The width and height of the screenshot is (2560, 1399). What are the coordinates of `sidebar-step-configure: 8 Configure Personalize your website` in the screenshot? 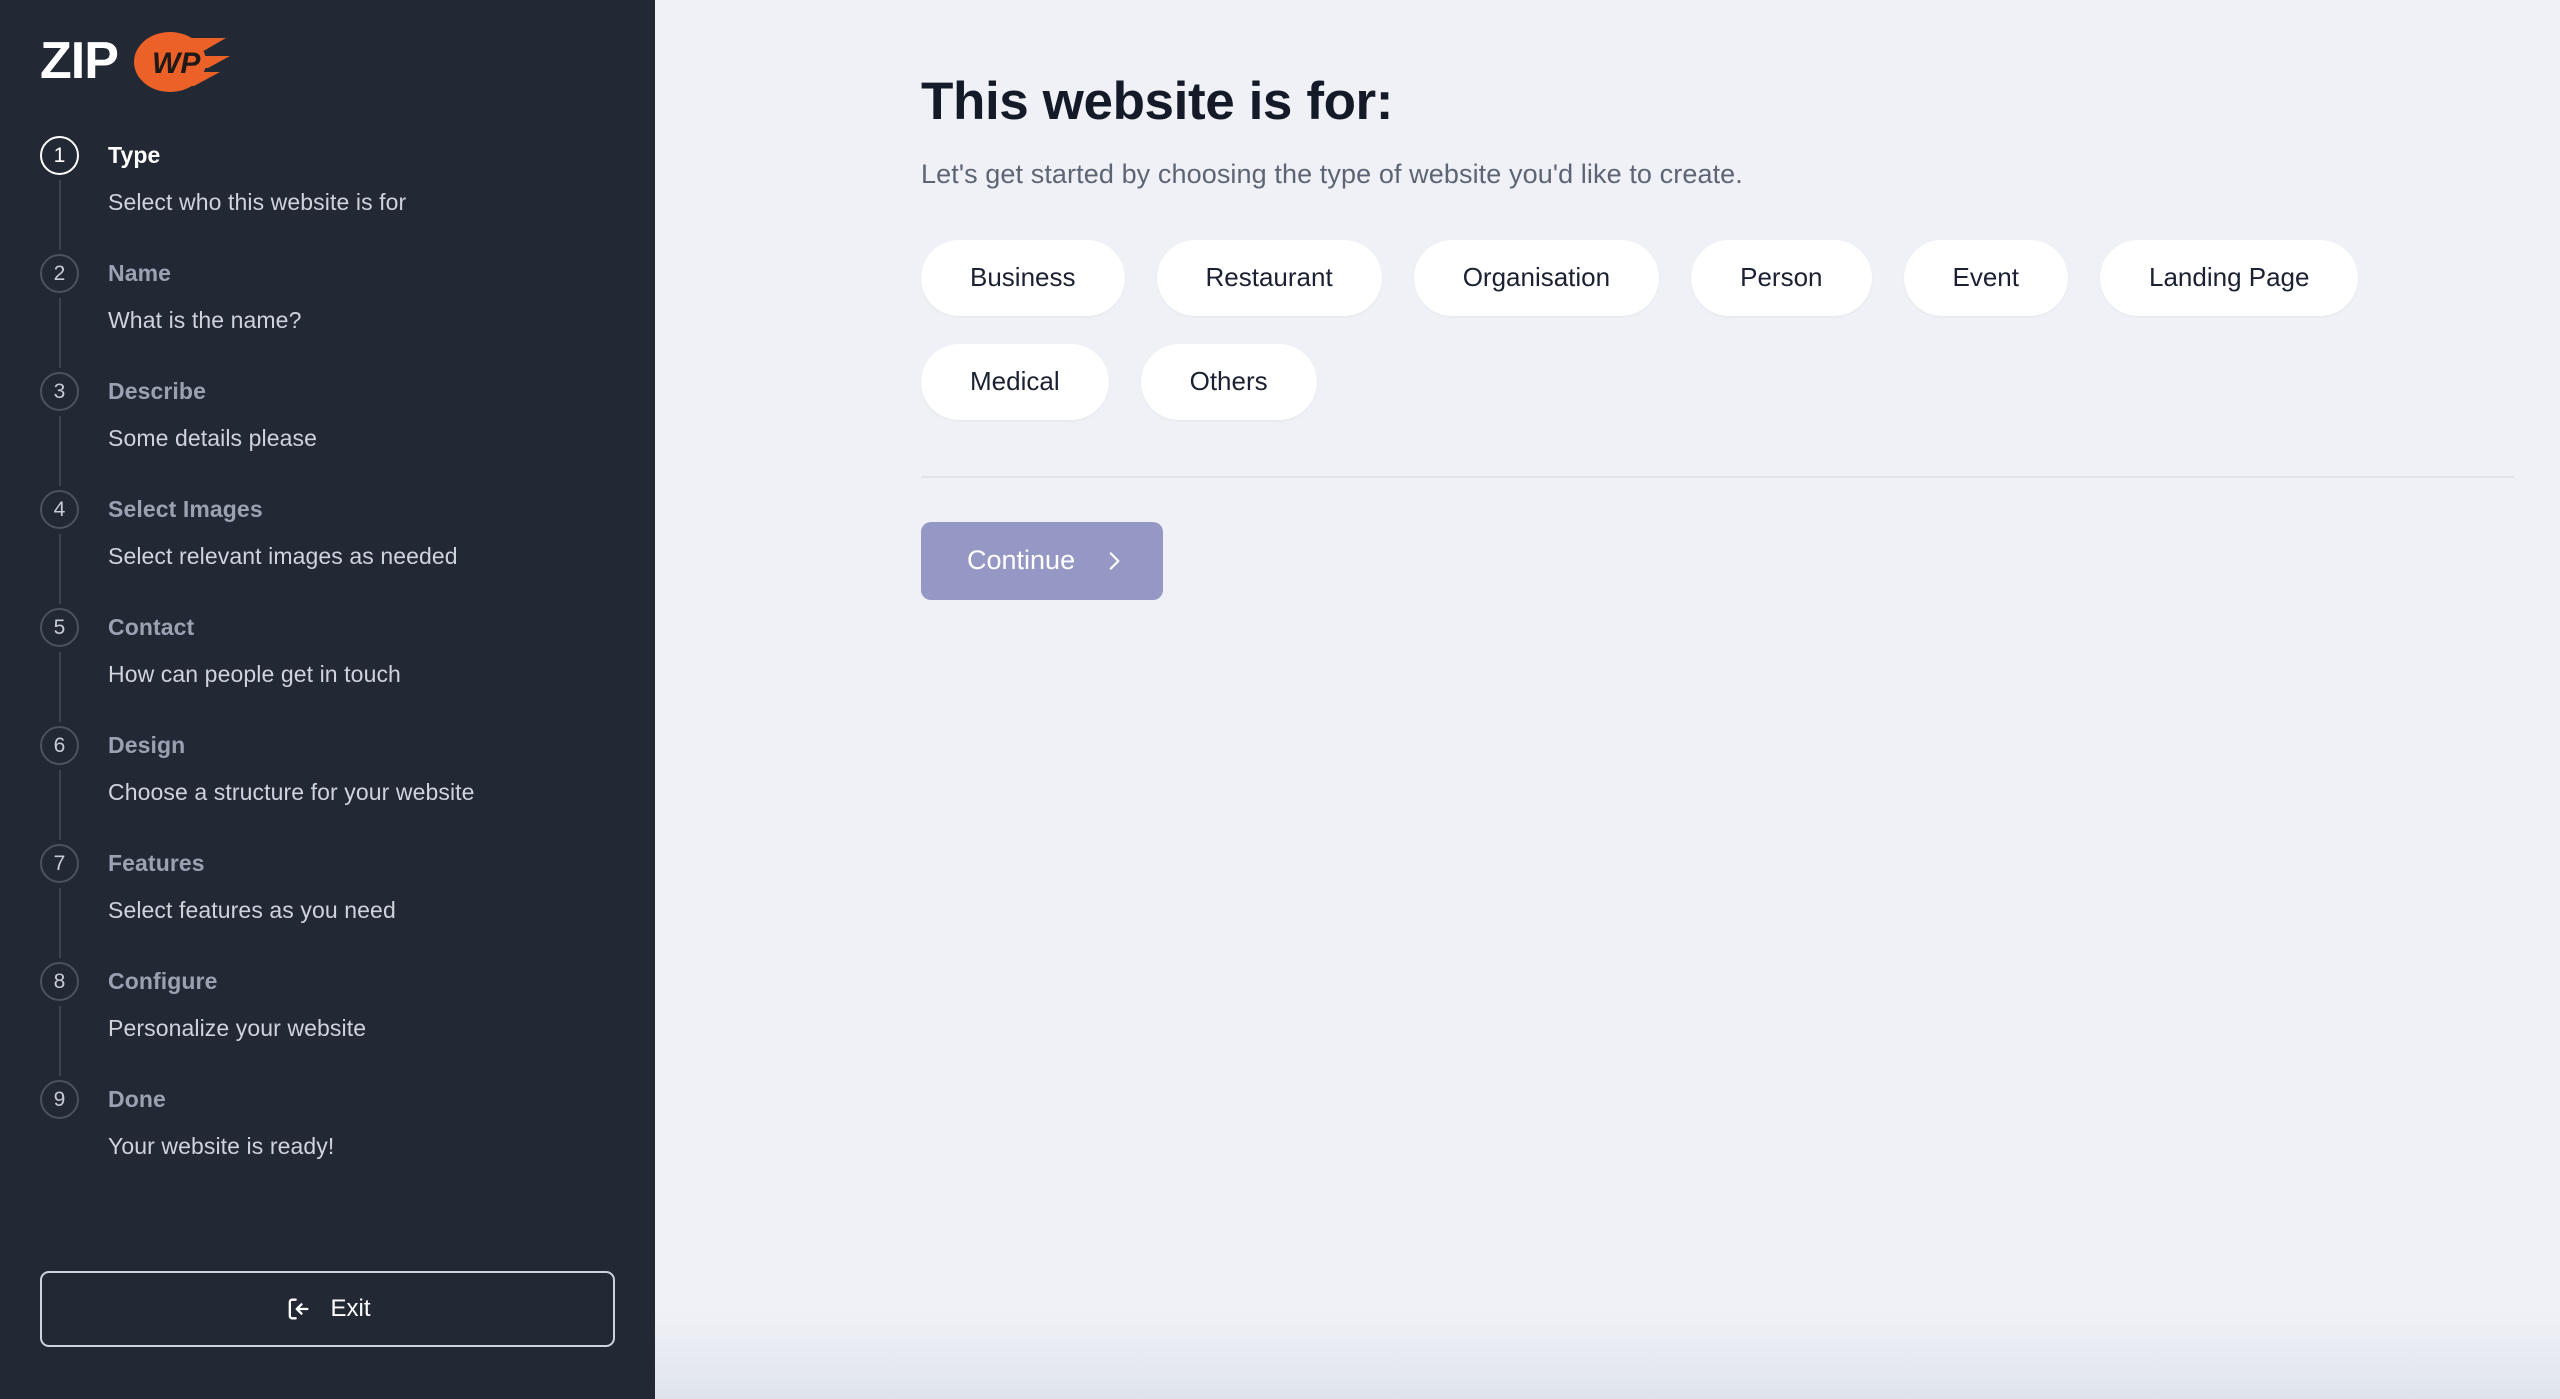 It's located at (327, 1021).